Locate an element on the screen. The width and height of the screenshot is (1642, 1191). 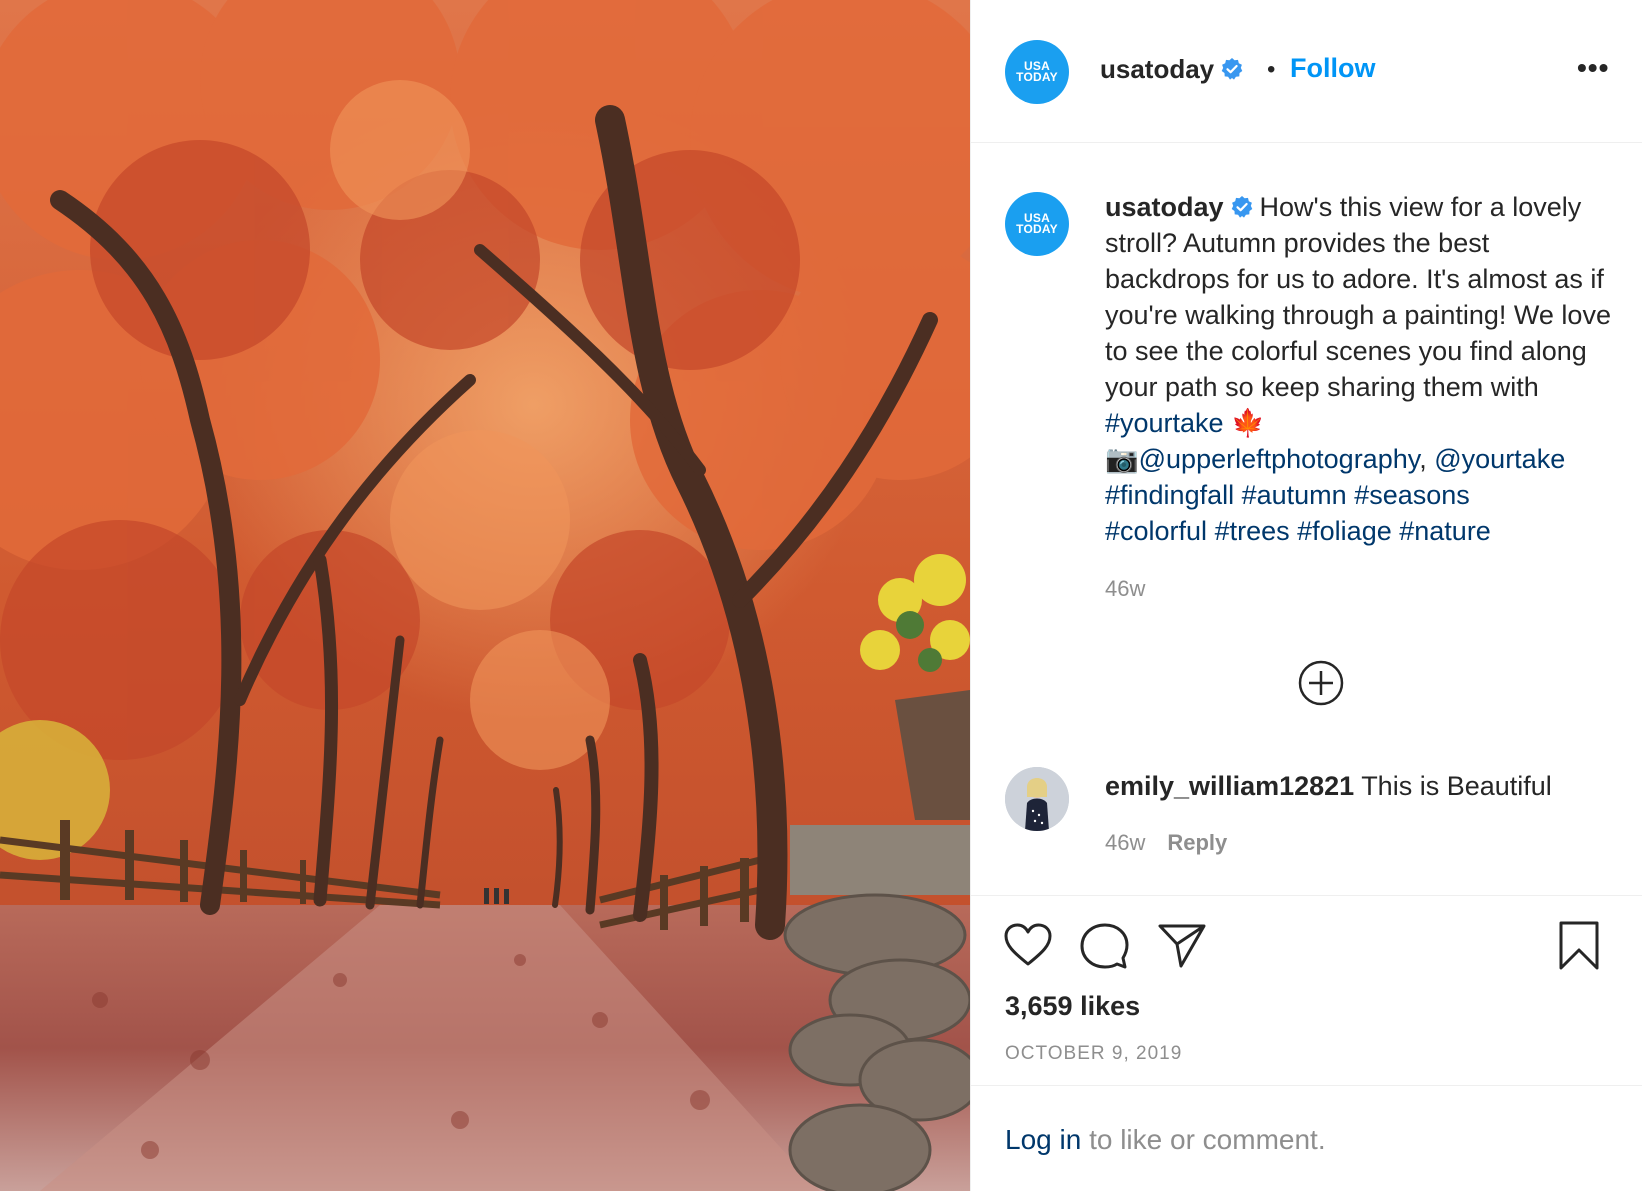
author-avatar: USA TODAY is located at coordinates (1037, 72).